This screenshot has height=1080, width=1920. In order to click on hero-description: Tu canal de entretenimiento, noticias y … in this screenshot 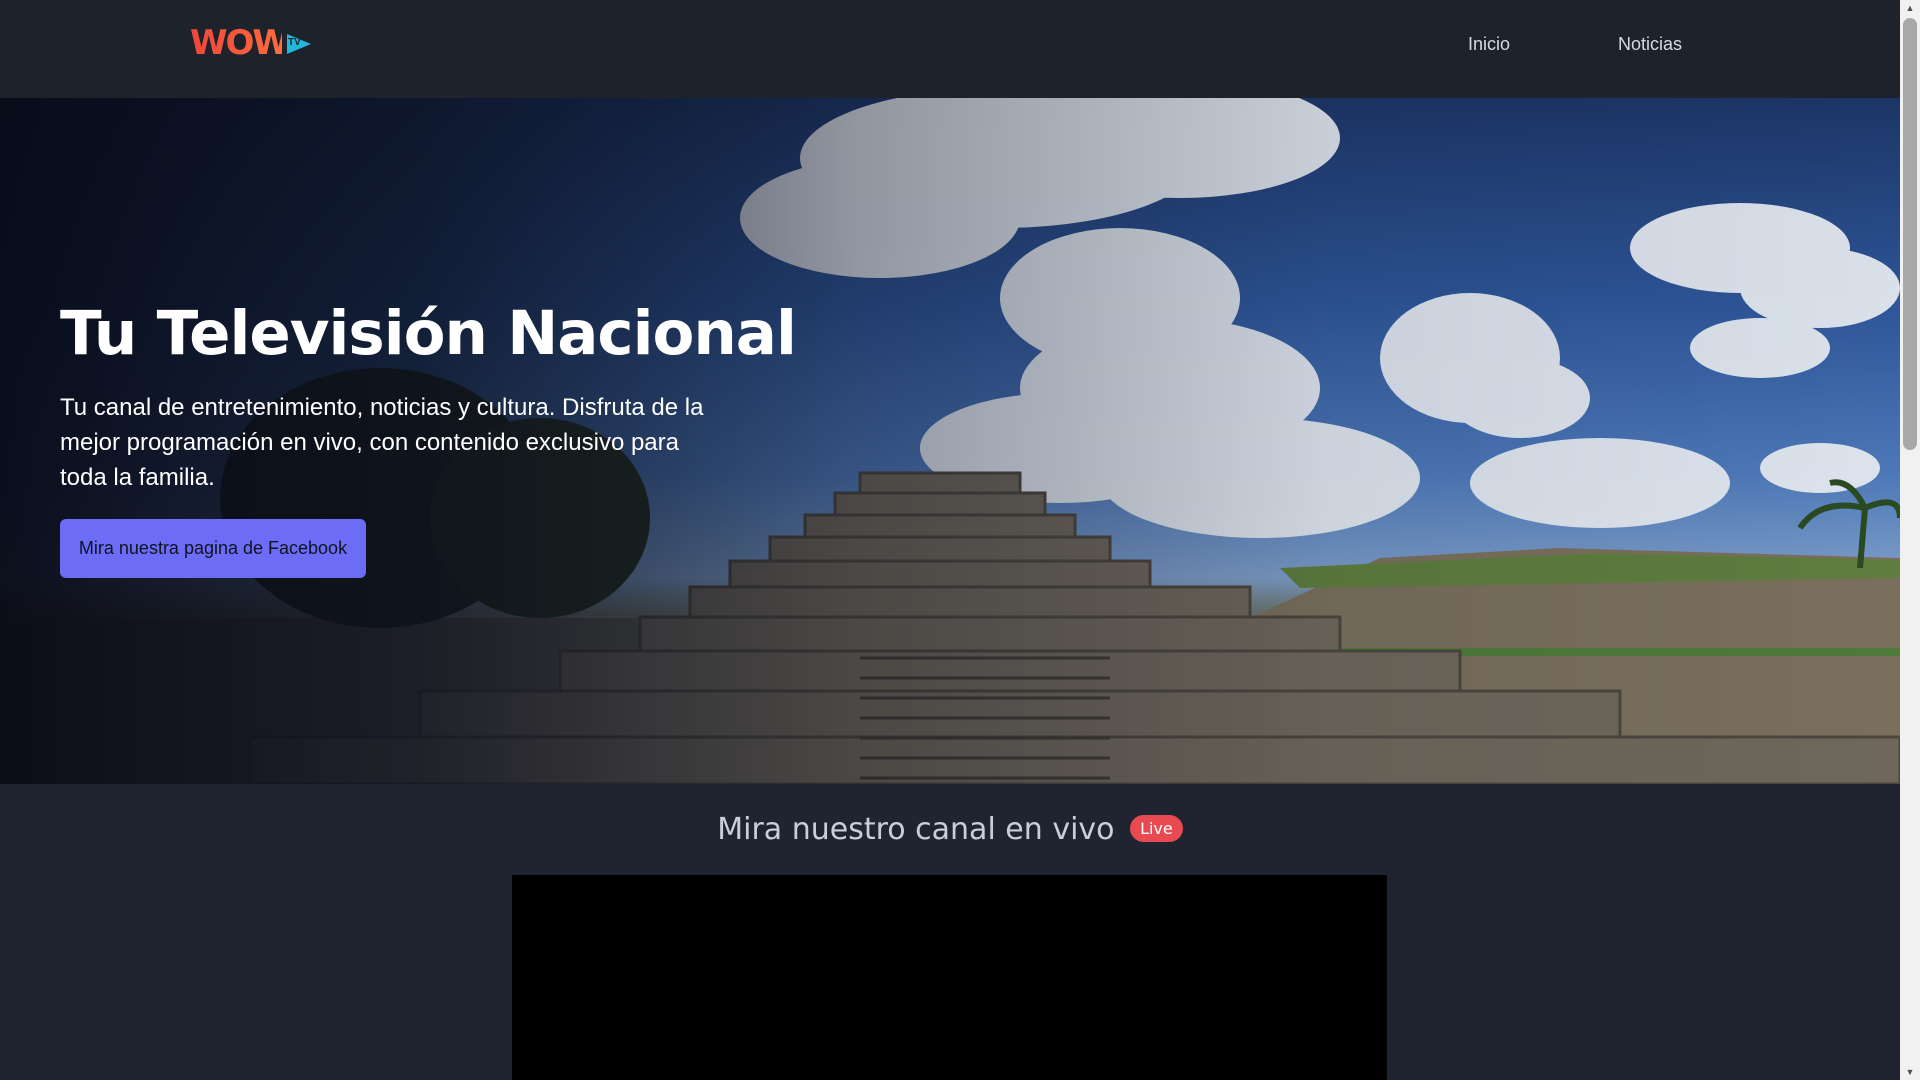, I will do `click(382, 442)`.